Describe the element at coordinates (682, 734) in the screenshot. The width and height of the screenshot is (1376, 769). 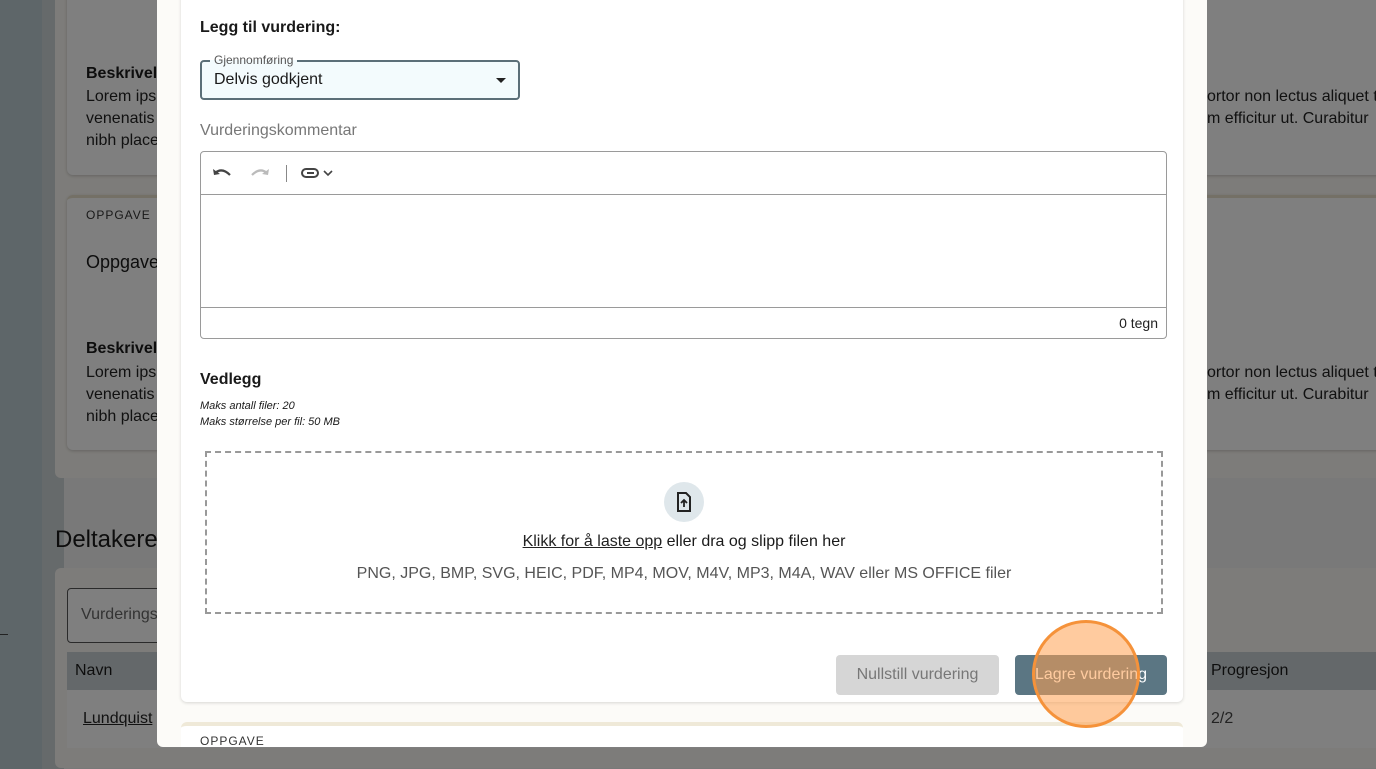
I see `next-task-card: OPPGAVE` at that location.